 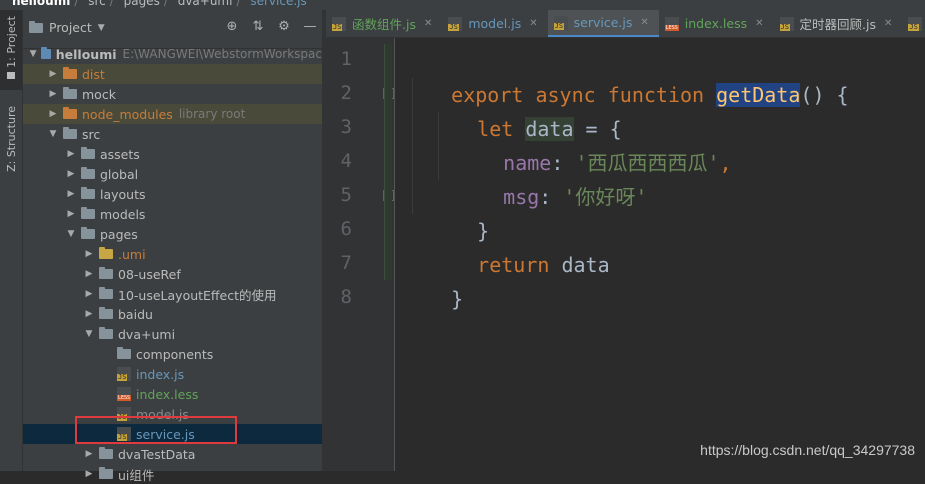 What do you see at coordinates (123, 214) in the screenshot?
I see `tree-item-label: models` at bounding box center [123, 214].